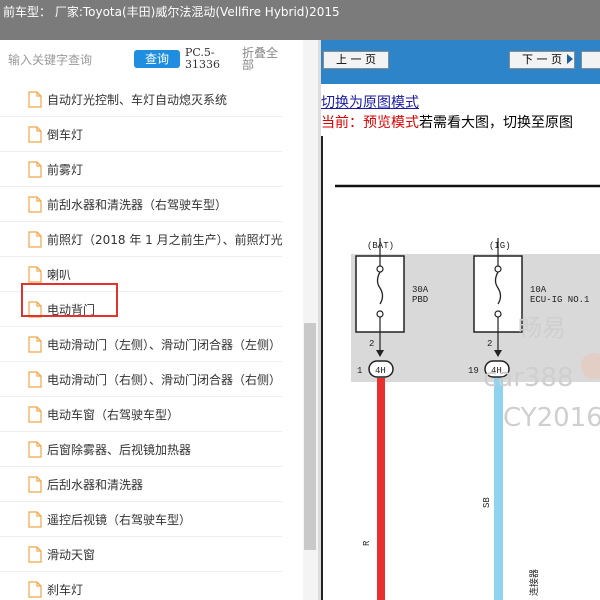 The image size is (600, 600). I want to click on switch-mode-link: 切换为原图模式, so click(370, 102).